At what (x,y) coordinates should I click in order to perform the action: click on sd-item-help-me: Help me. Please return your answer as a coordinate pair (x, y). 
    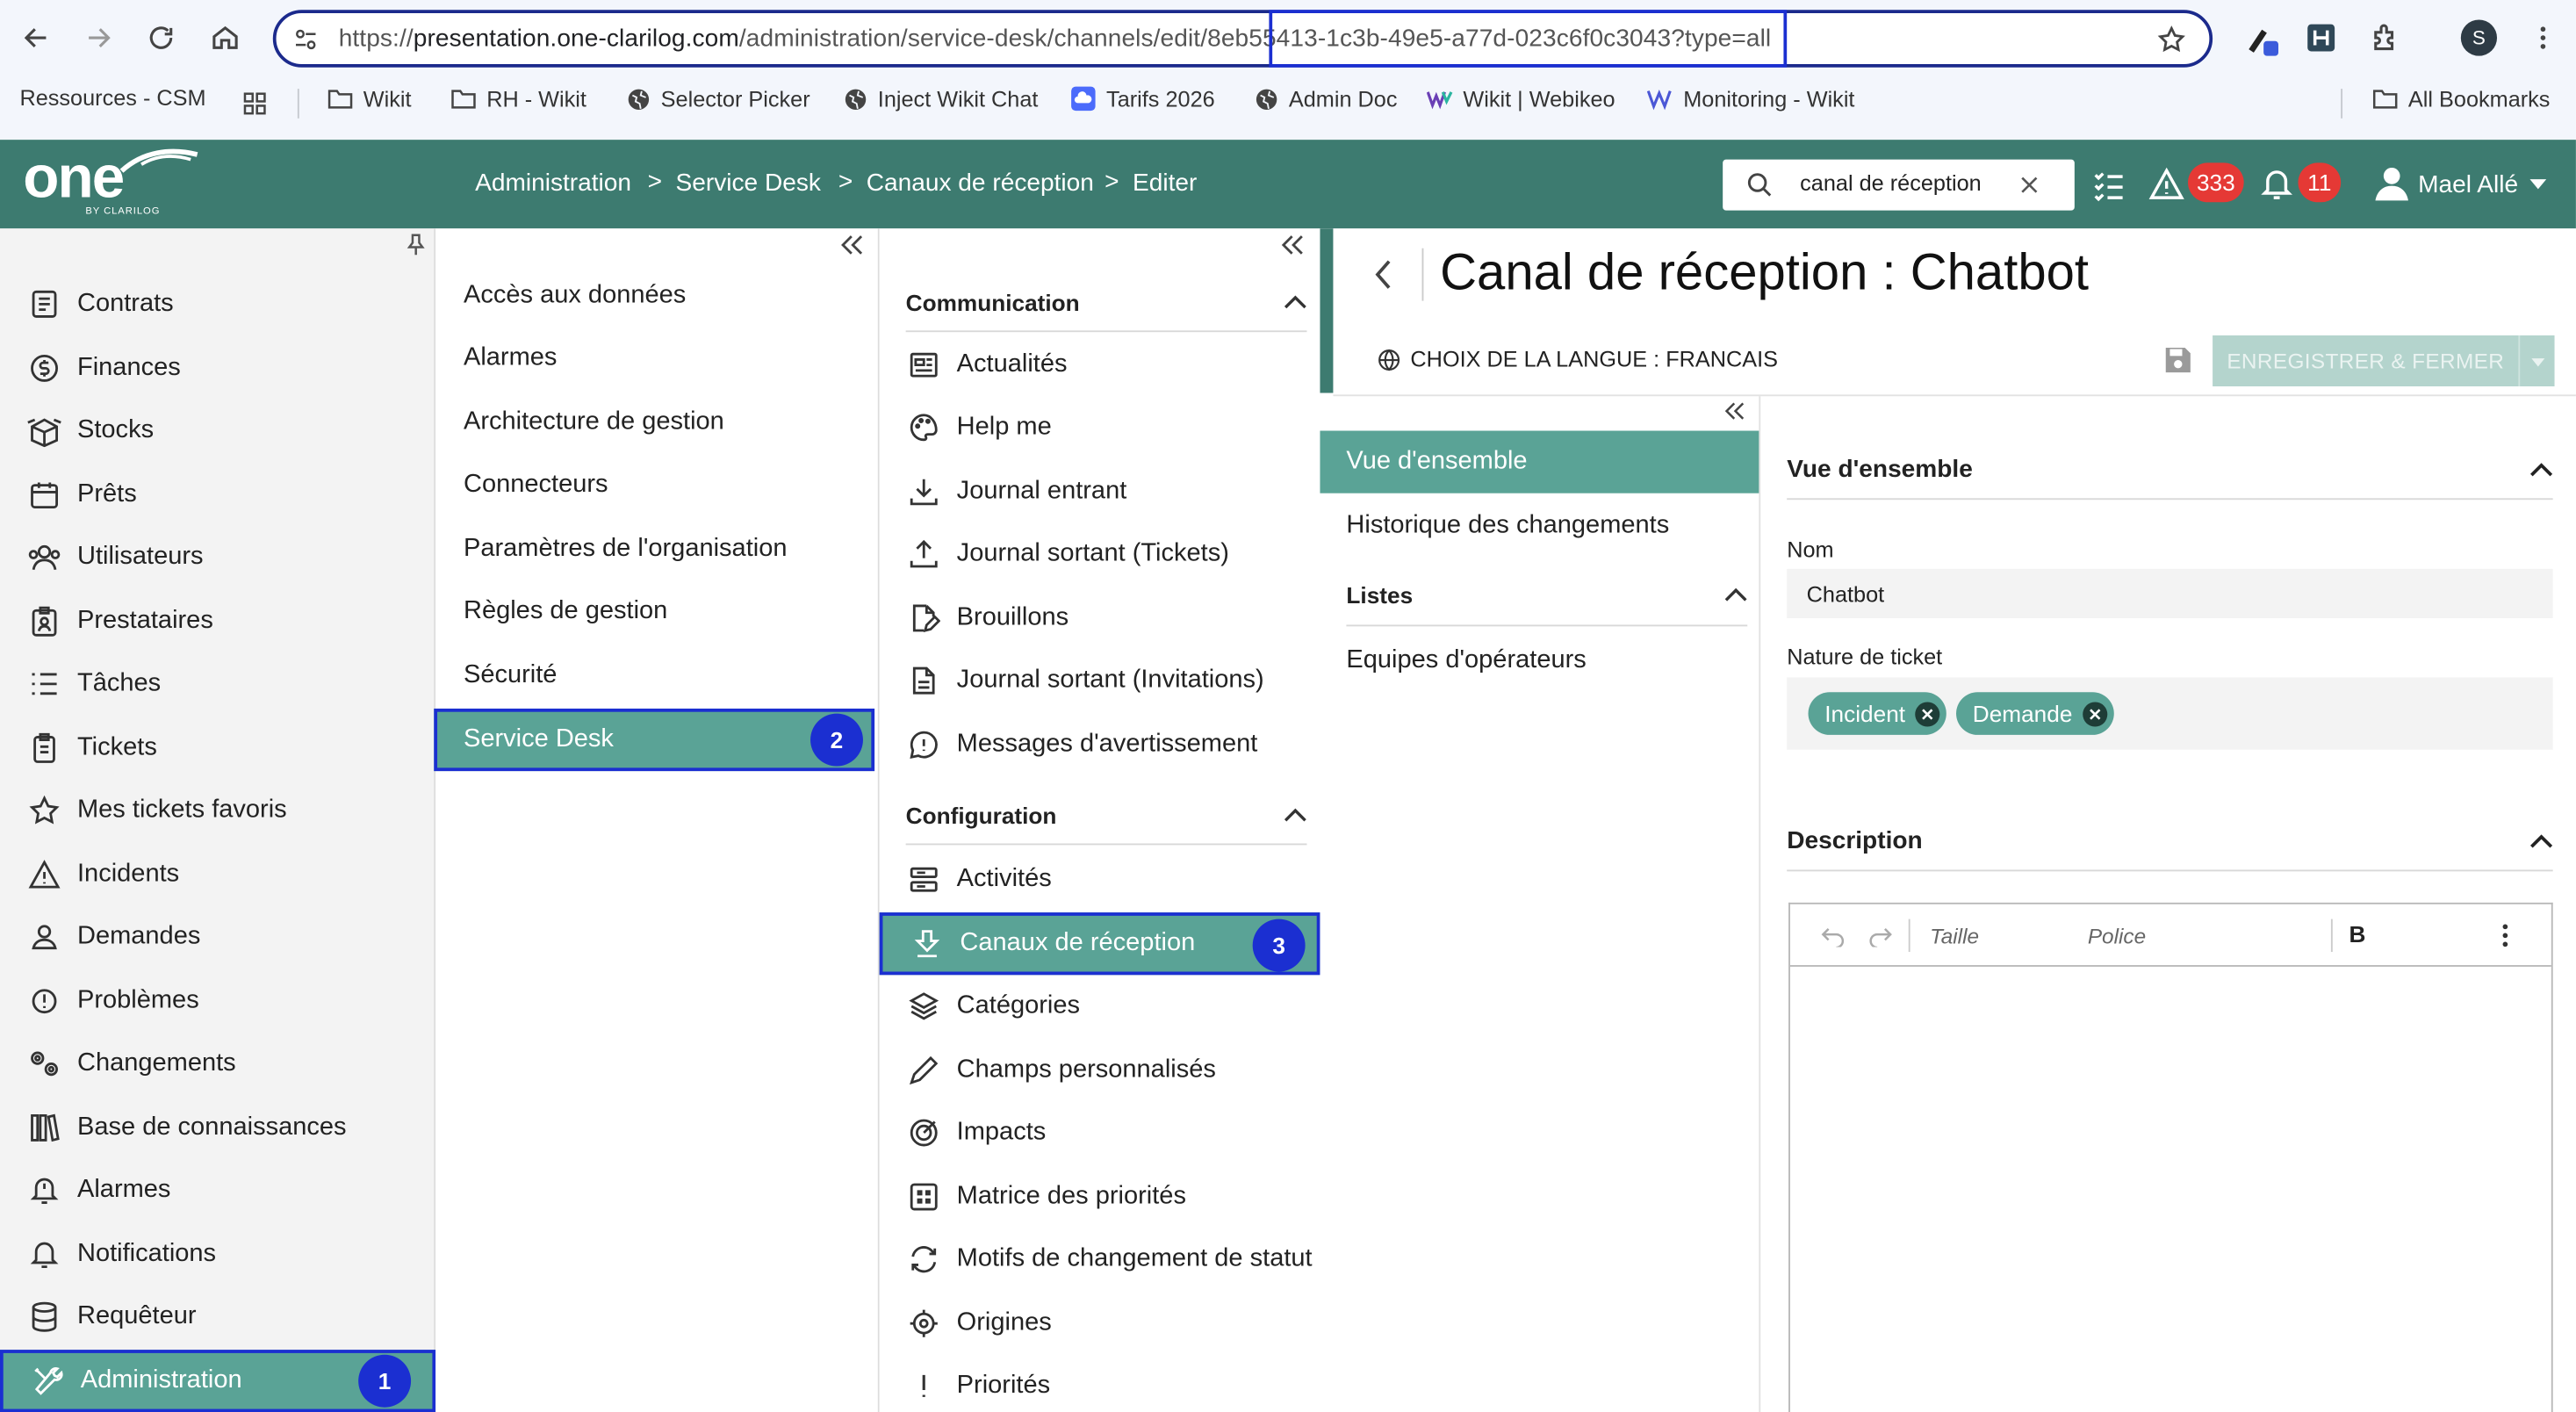
    Looking at the image, I should click on (1100, 427).